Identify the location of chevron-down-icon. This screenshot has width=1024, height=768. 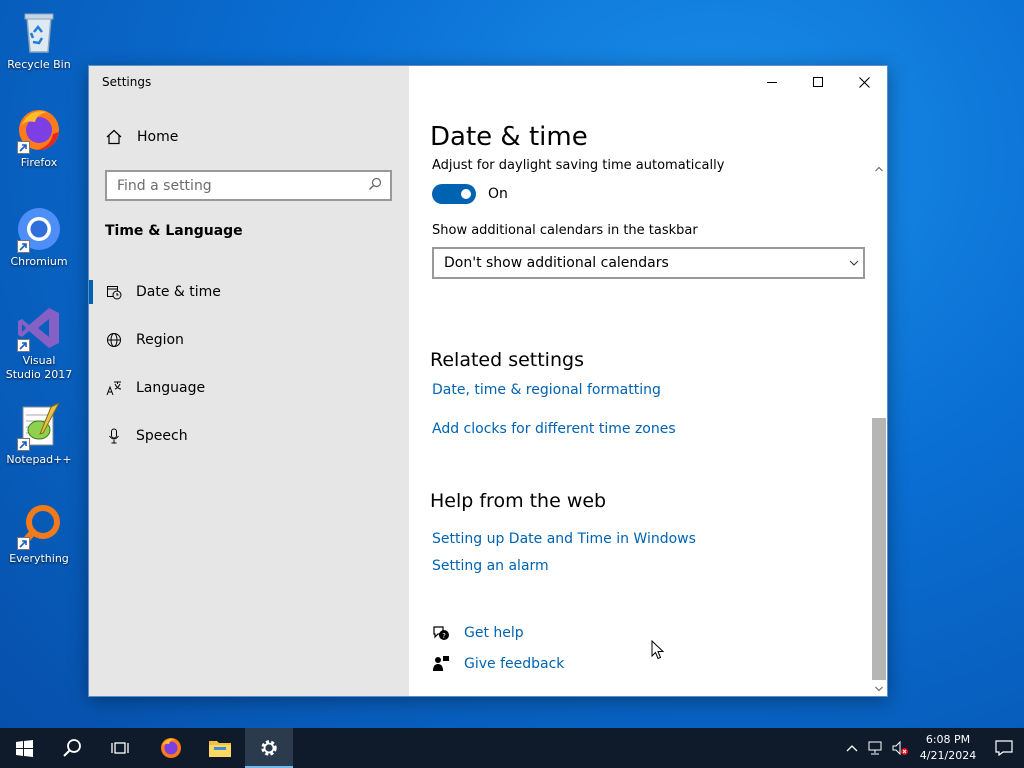
(879, 689).